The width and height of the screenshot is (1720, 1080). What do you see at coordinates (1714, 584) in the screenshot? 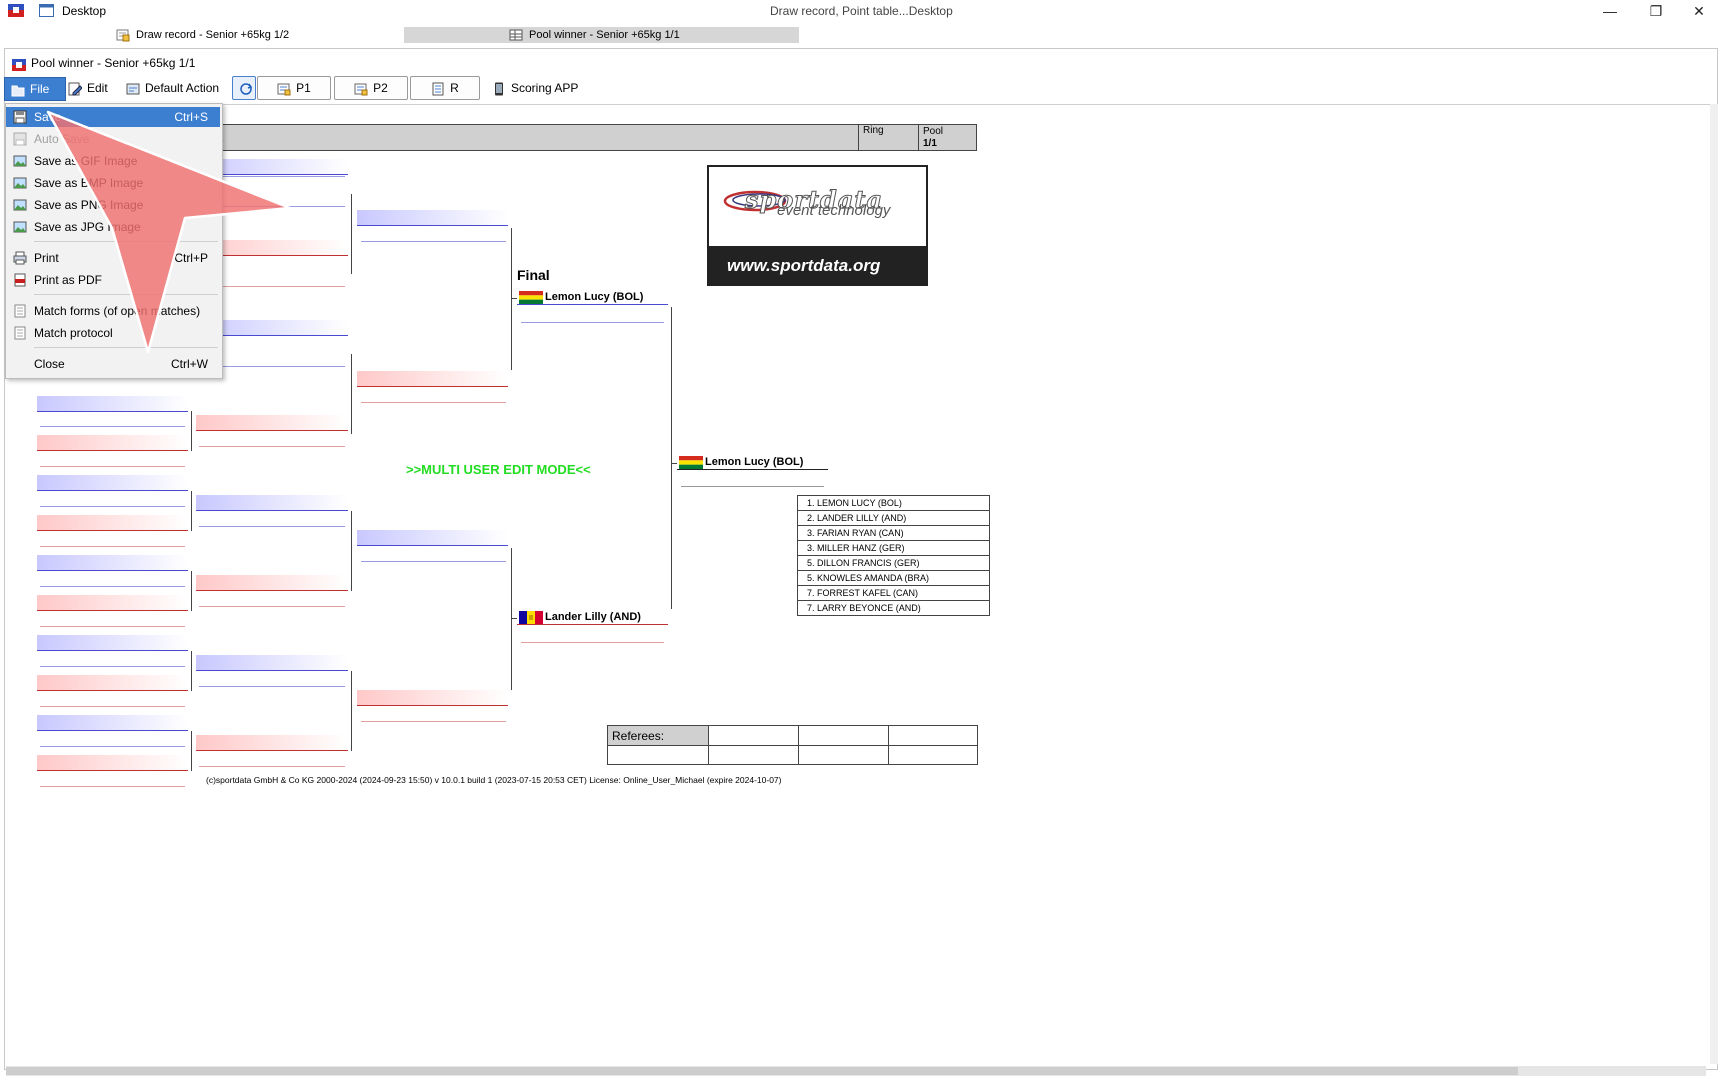
I see `vertical-scrollbar` at bounding box center [1714, 584].